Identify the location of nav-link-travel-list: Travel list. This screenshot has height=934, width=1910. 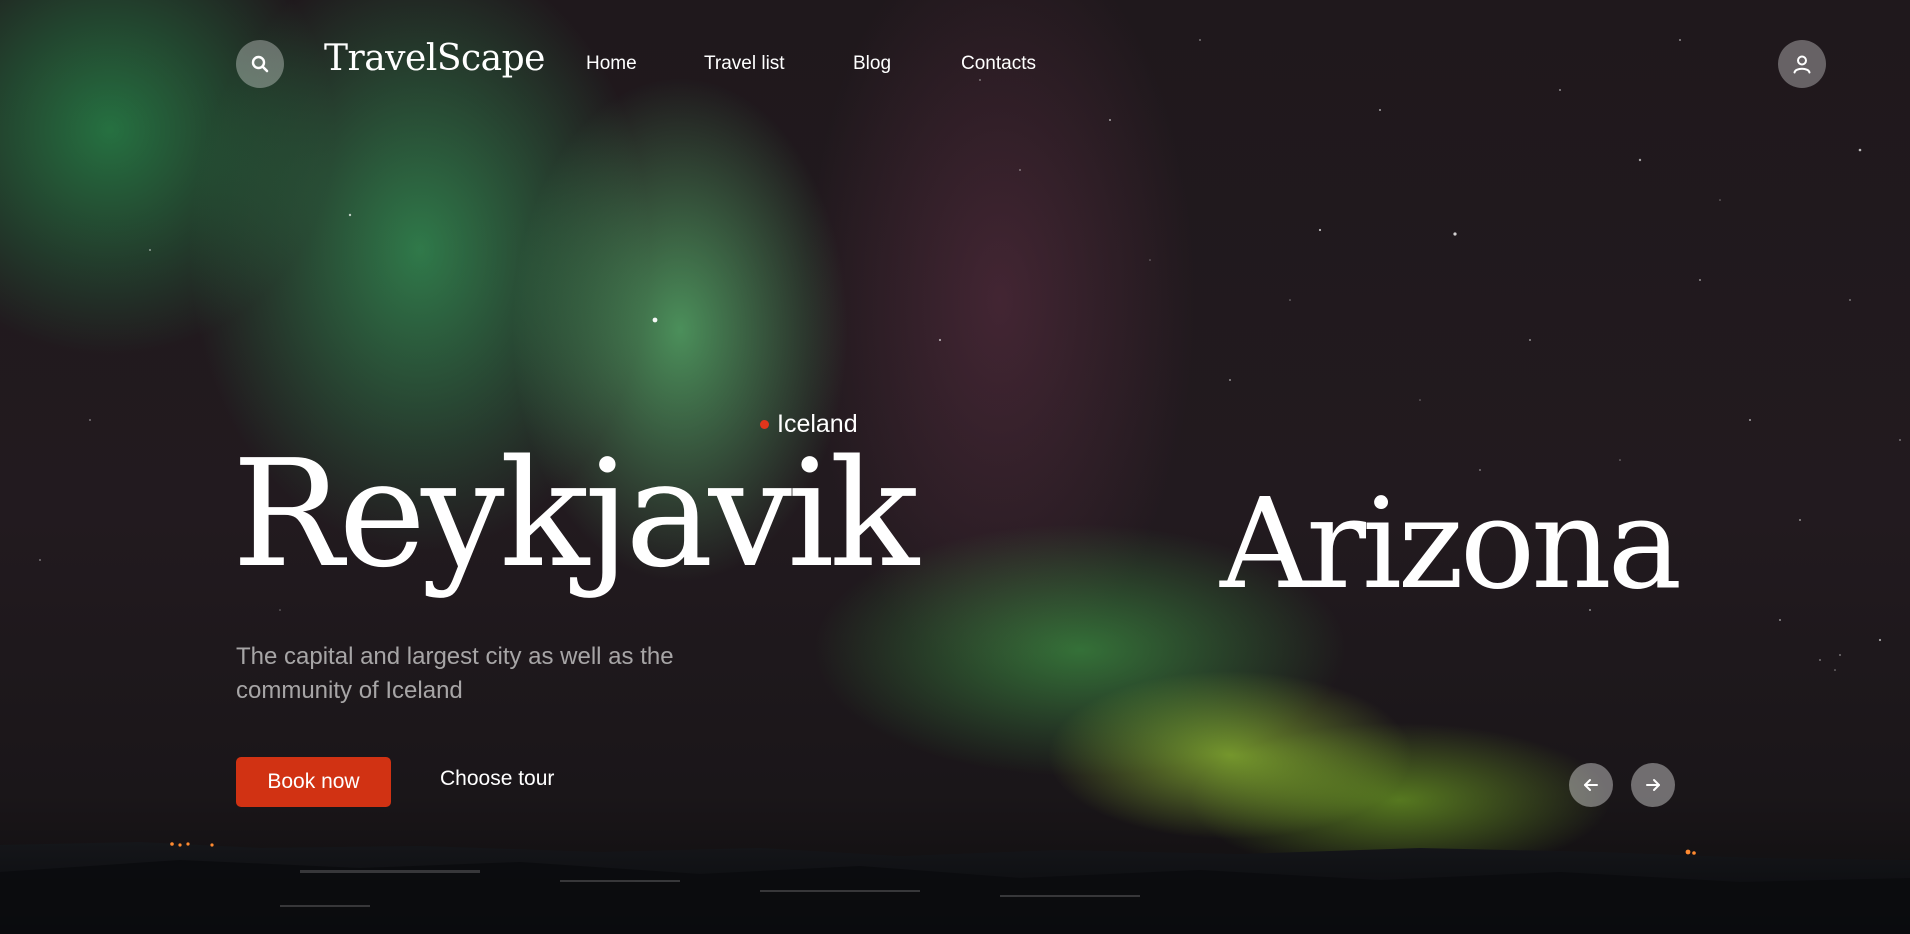
(744, 64).